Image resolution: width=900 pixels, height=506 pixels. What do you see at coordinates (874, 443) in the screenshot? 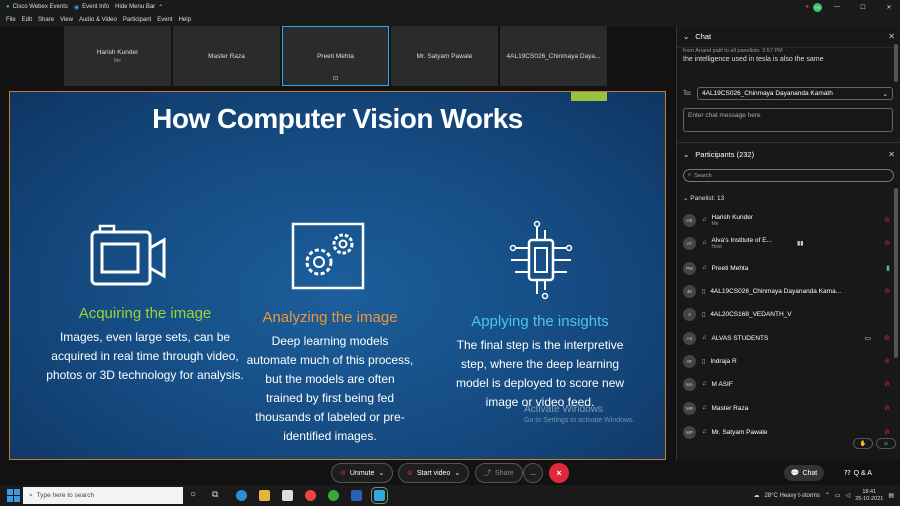
I see `participant-tools: ✋ ☺` at bounding box center [874, 443].